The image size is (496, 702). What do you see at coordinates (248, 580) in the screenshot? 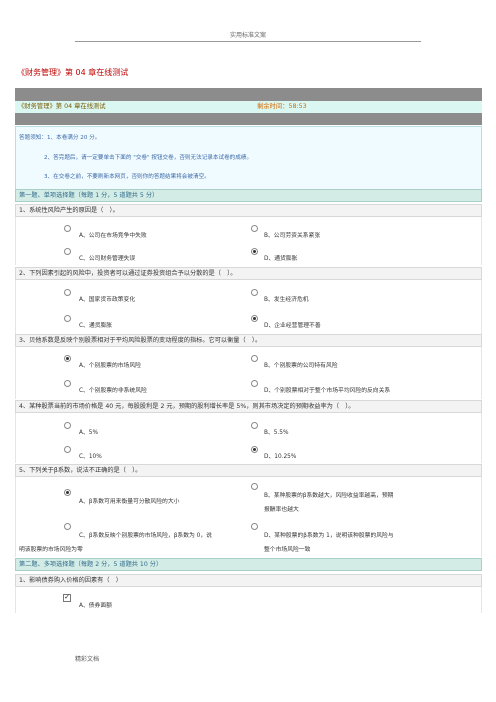
I see `multi-question-1: 1、影响债券购入价格的因素有（ ）` at bounding box center [248, 580].